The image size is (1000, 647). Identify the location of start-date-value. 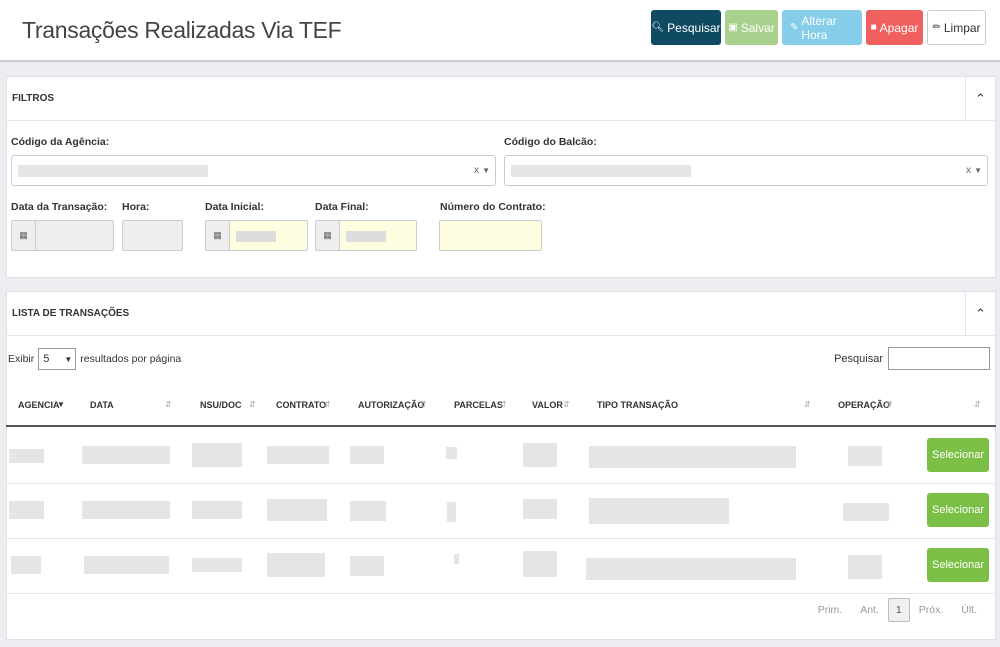
(256, 236).